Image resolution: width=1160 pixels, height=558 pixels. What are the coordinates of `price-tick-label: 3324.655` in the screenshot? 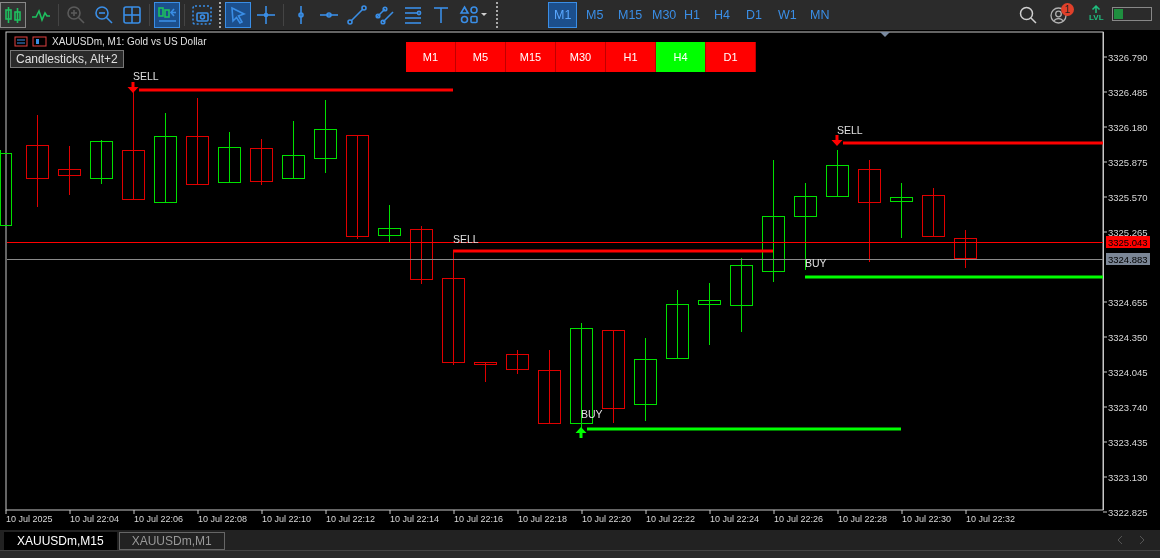 It's located at (1128, 302).